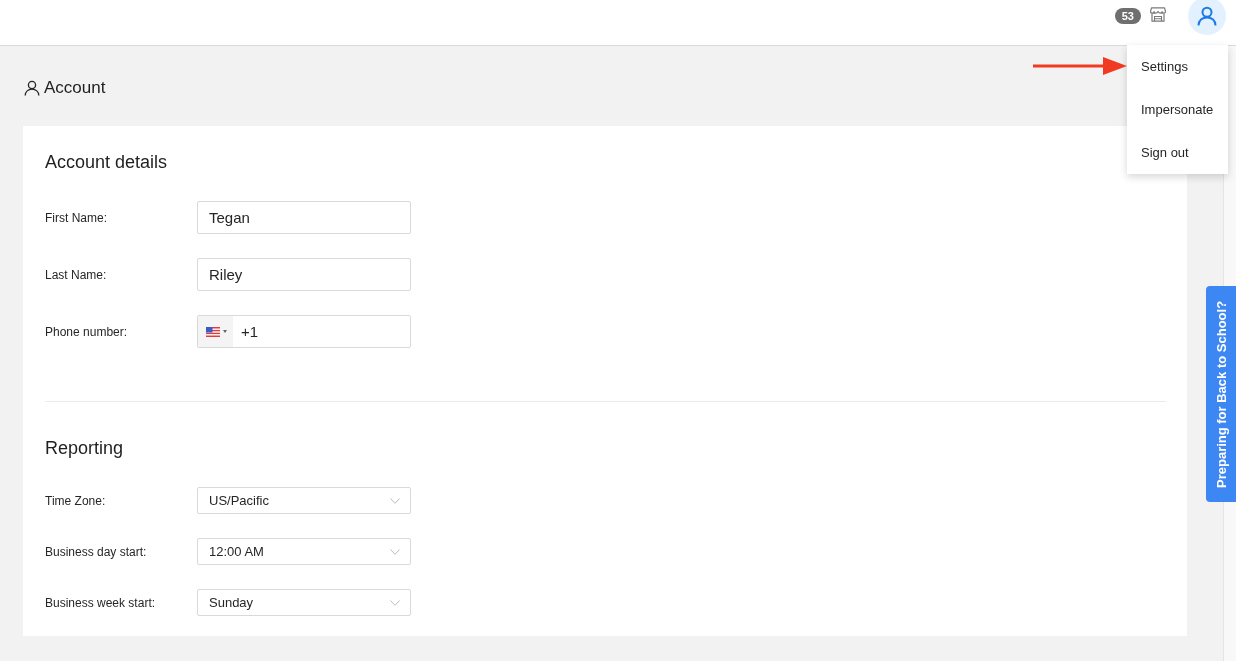 The width and height of the screenshot is (1236, 661). Describe the element at coordinates (1221, 394) in the screenshot. I see `feedback-tab: Preparing for Back to School?` at that location.